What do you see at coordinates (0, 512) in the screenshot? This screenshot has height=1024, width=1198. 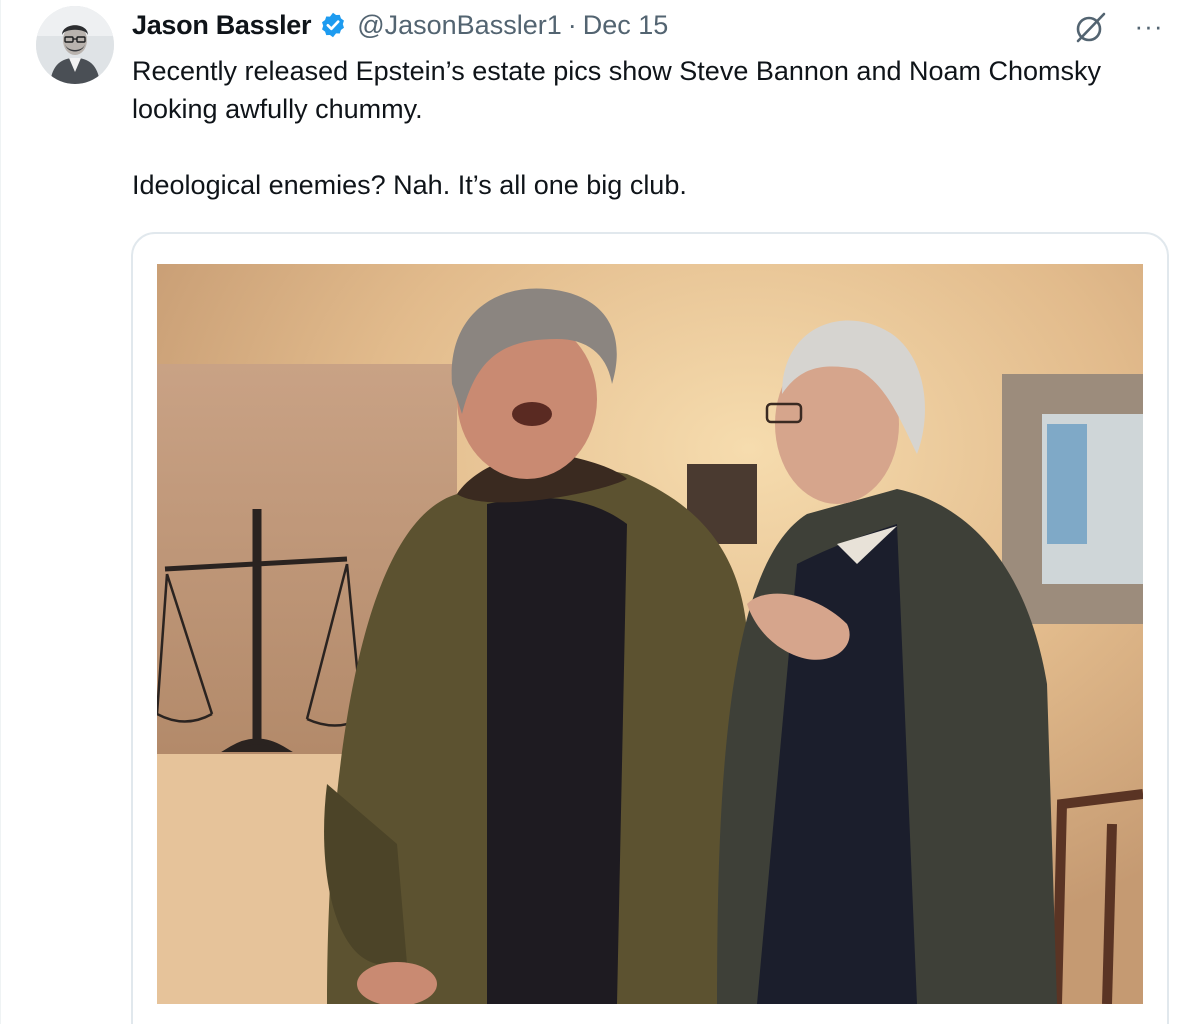 I see `timeline-divider` at bounding box center [0, 512].